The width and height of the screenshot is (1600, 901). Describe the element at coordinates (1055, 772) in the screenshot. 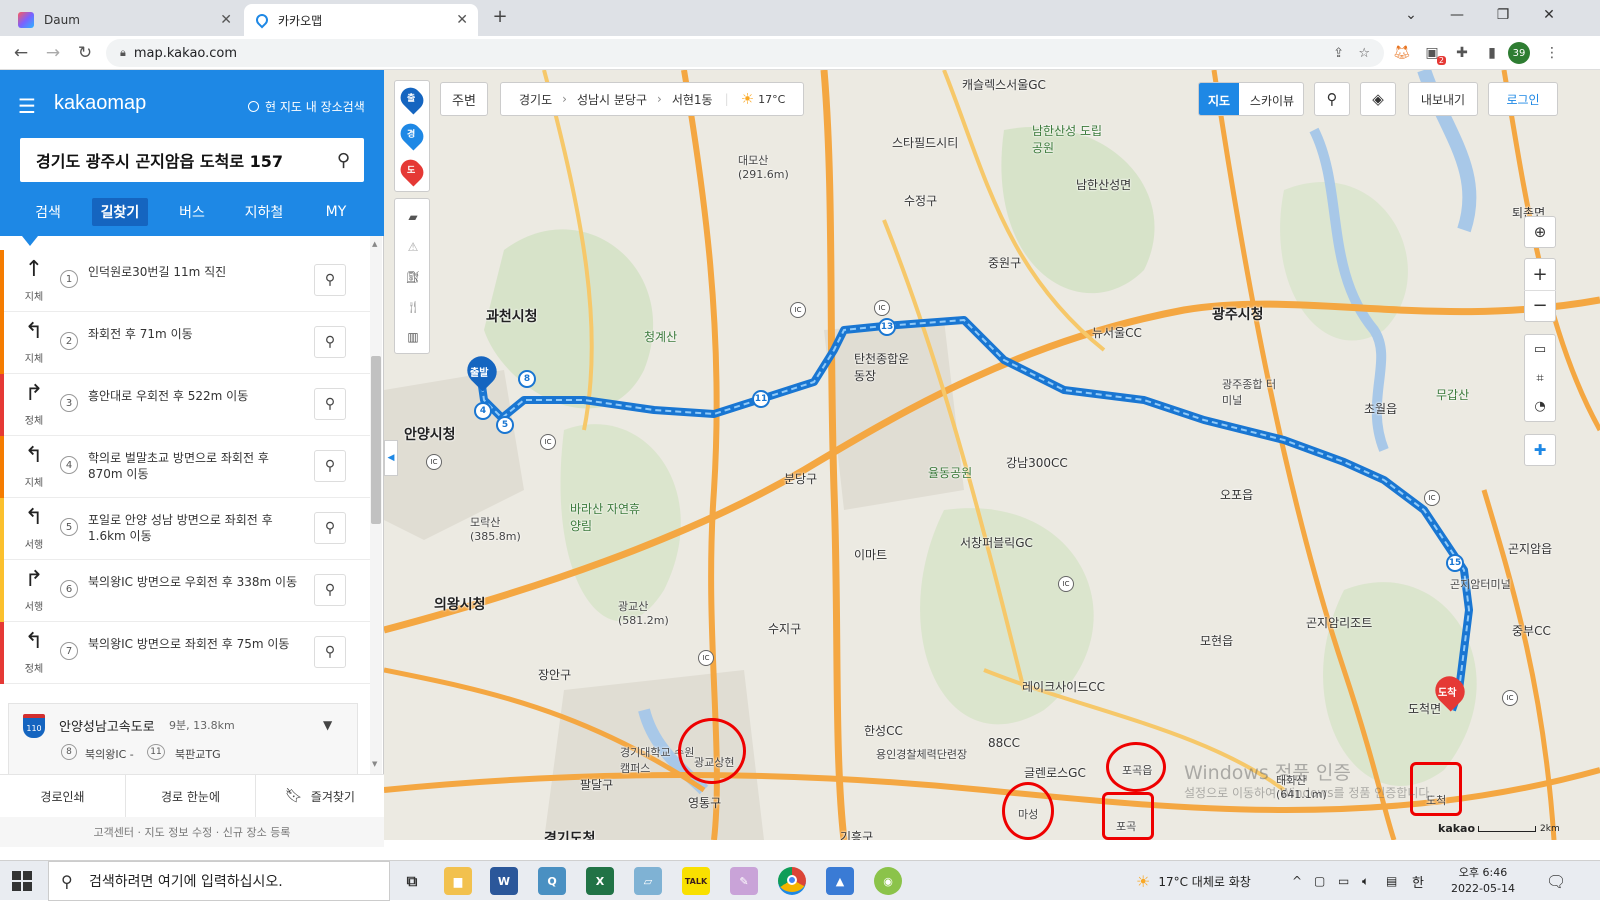

I see `map-label: 글렌로스GC` at that location.